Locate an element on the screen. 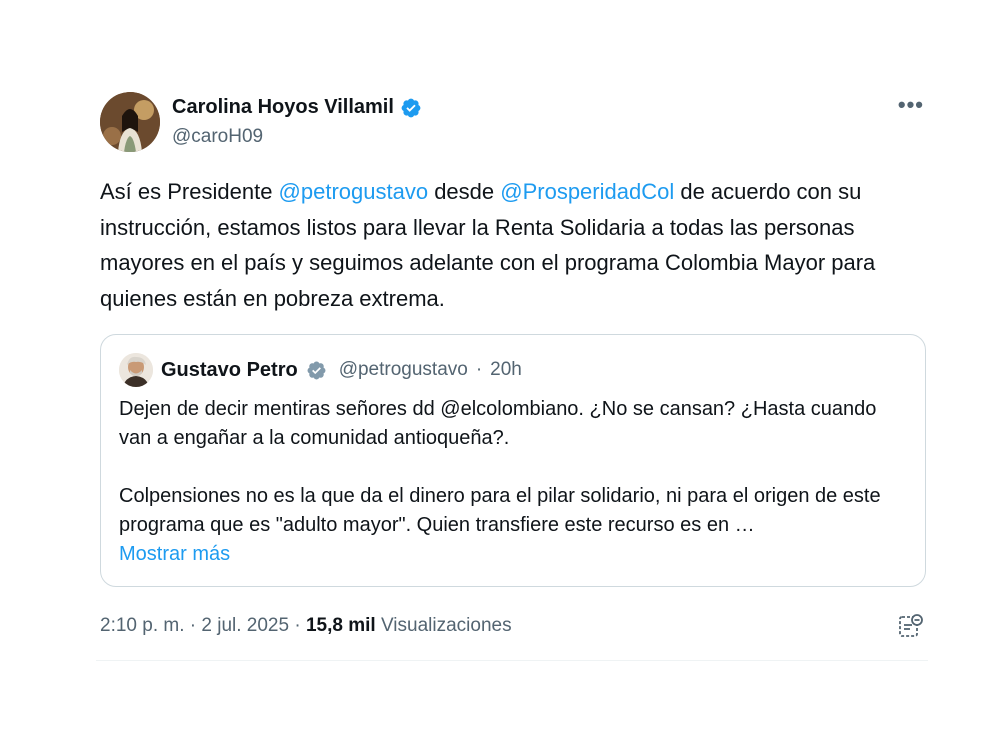 The height and width of the screenshot is (744, 992). post-analytics-icon is located at coordinates (911, 626).